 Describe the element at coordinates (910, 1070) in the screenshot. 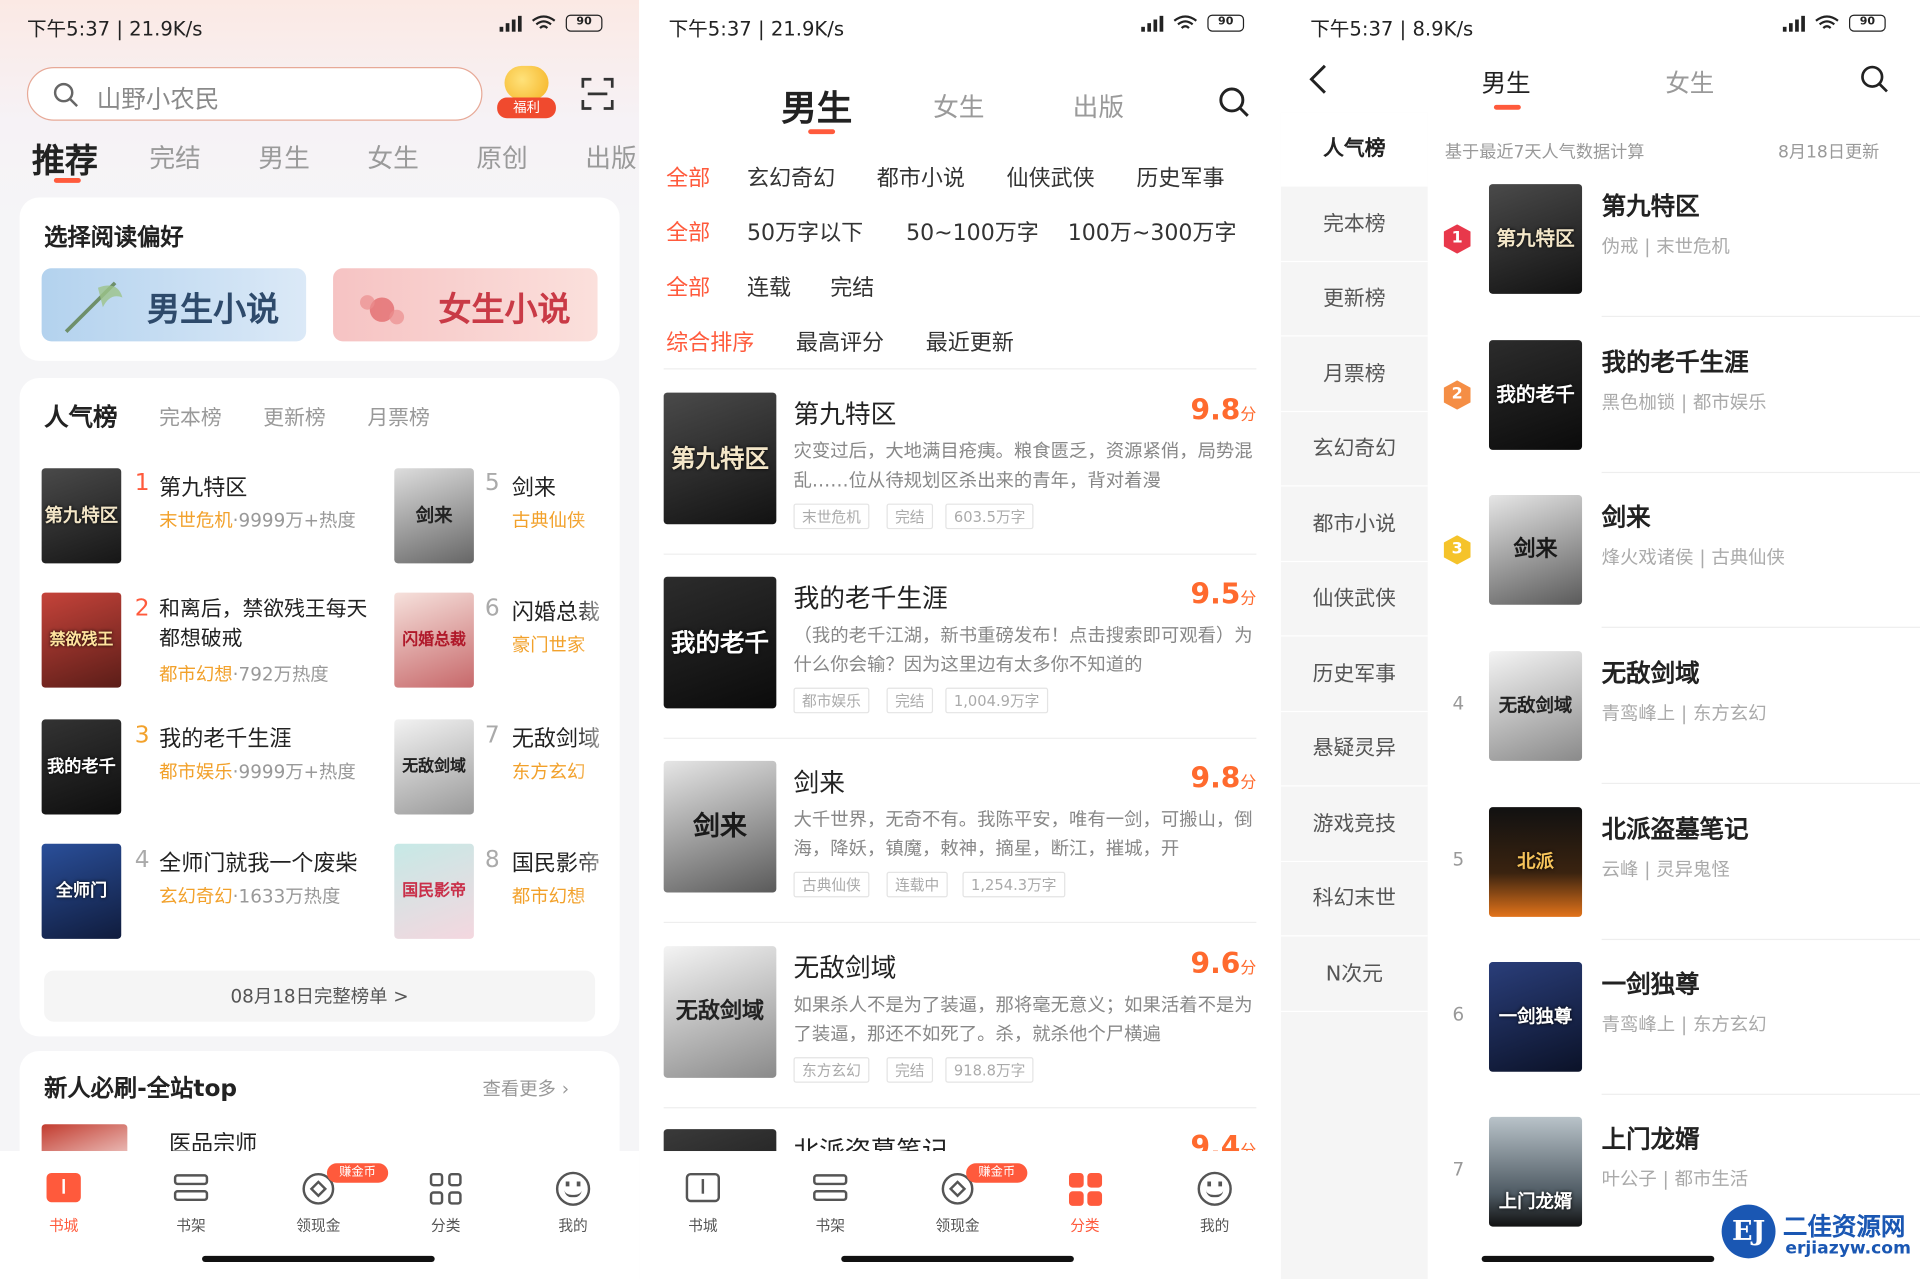

I see `book-tag: 完结` at that location.